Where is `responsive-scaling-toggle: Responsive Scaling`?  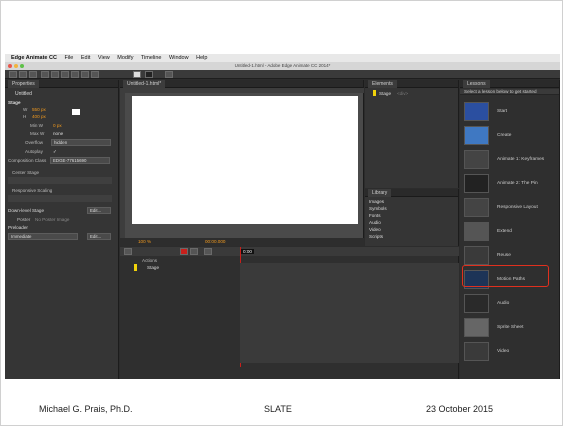 responsive-scaling-toggle: Responsive Scaling is located at coordinates (32, 190).